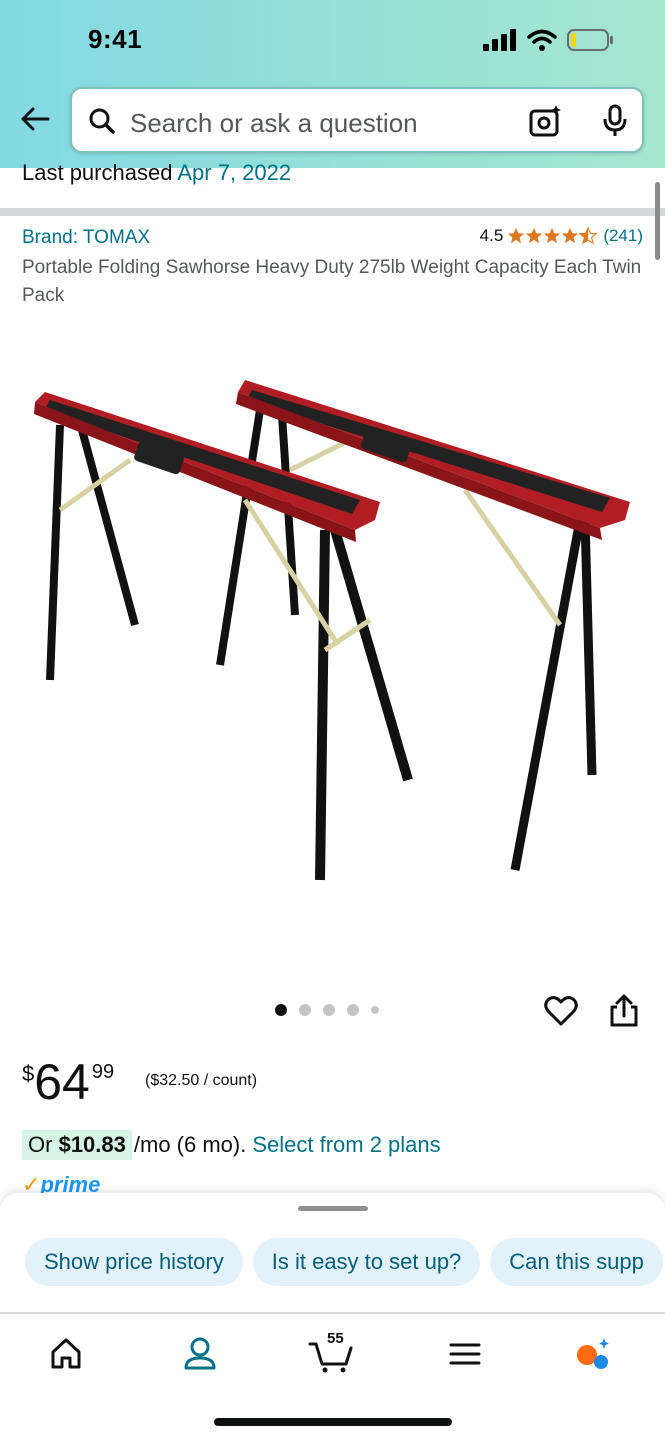 This screenshot has height=1440, width=665. I want to click on home-indicator, so click(333, 1422).